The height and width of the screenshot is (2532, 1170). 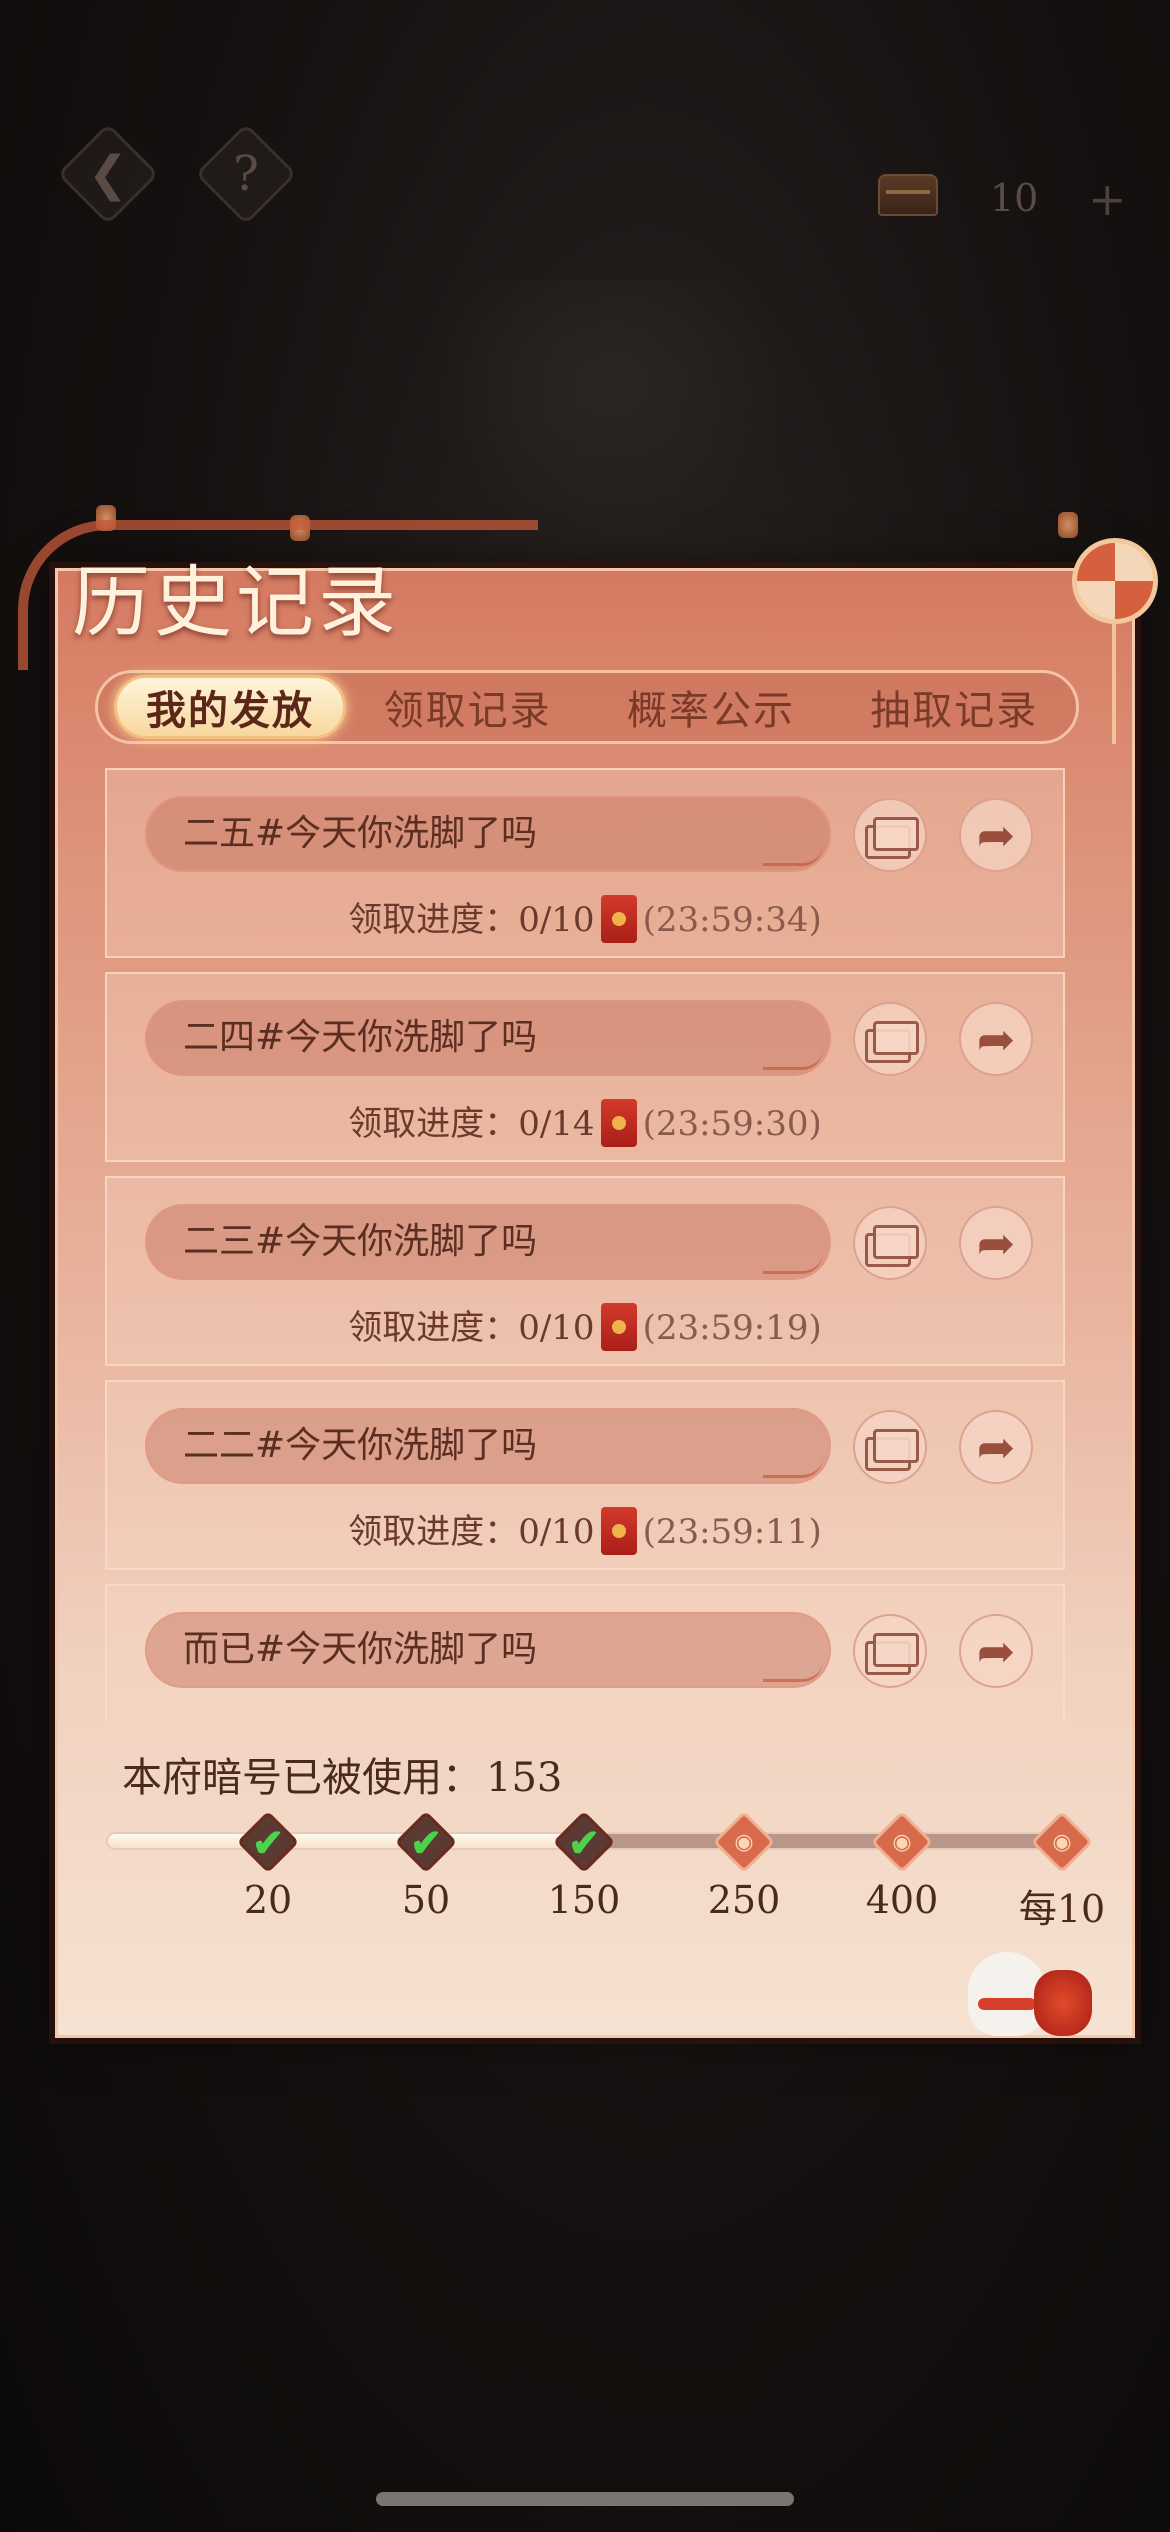 I want to click on record-progress: 领取进度：0/10 (23:59:11), so click(x=585, y=1531).